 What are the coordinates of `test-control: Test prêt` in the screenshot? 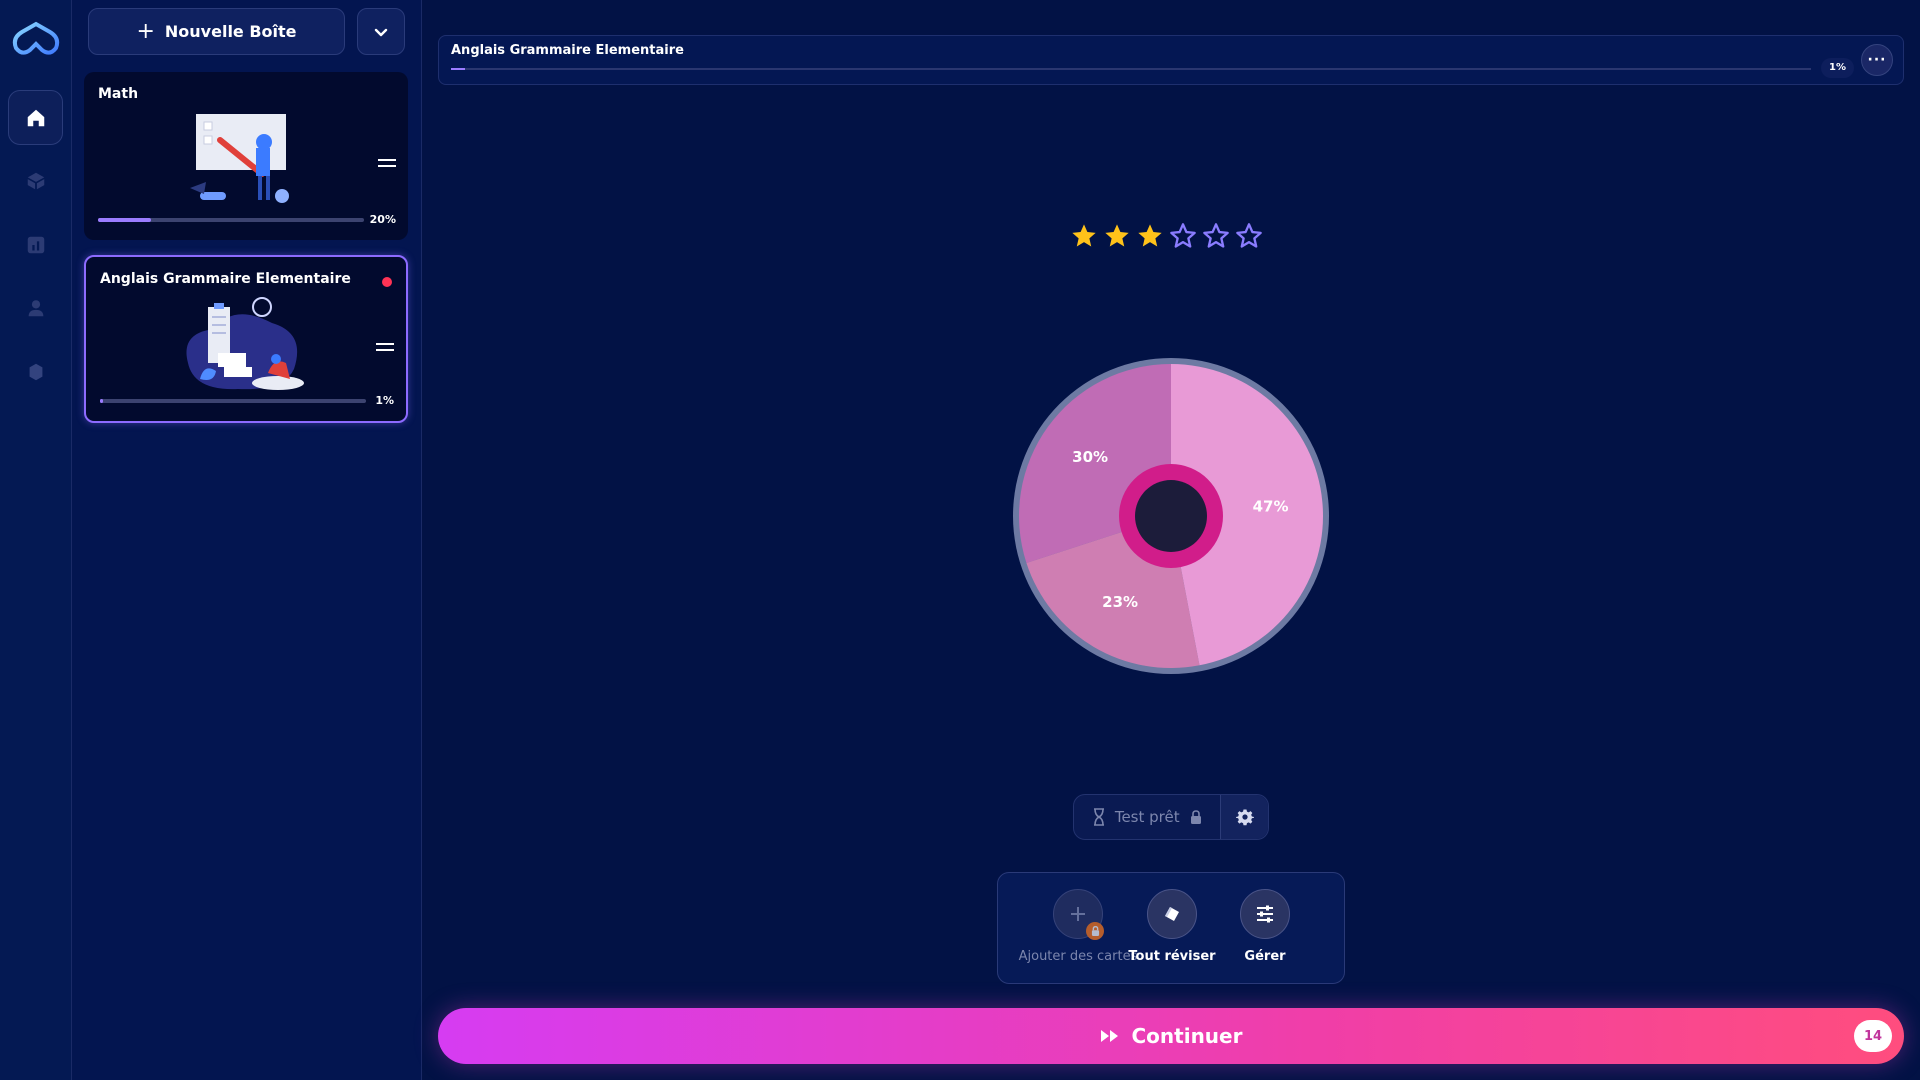 It's located at (1171, 817).